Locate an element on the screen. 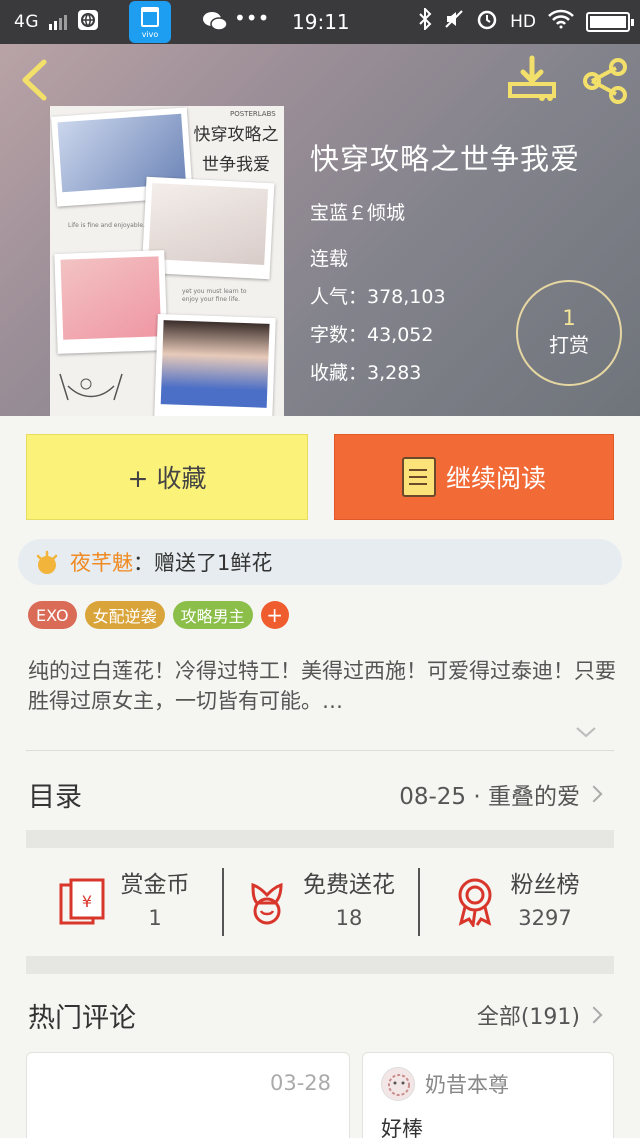 Image resolution: width=640 pixels, height=1138 pixels. comment-username: 奶昔本尊 is located at coordinates (467, 1084).